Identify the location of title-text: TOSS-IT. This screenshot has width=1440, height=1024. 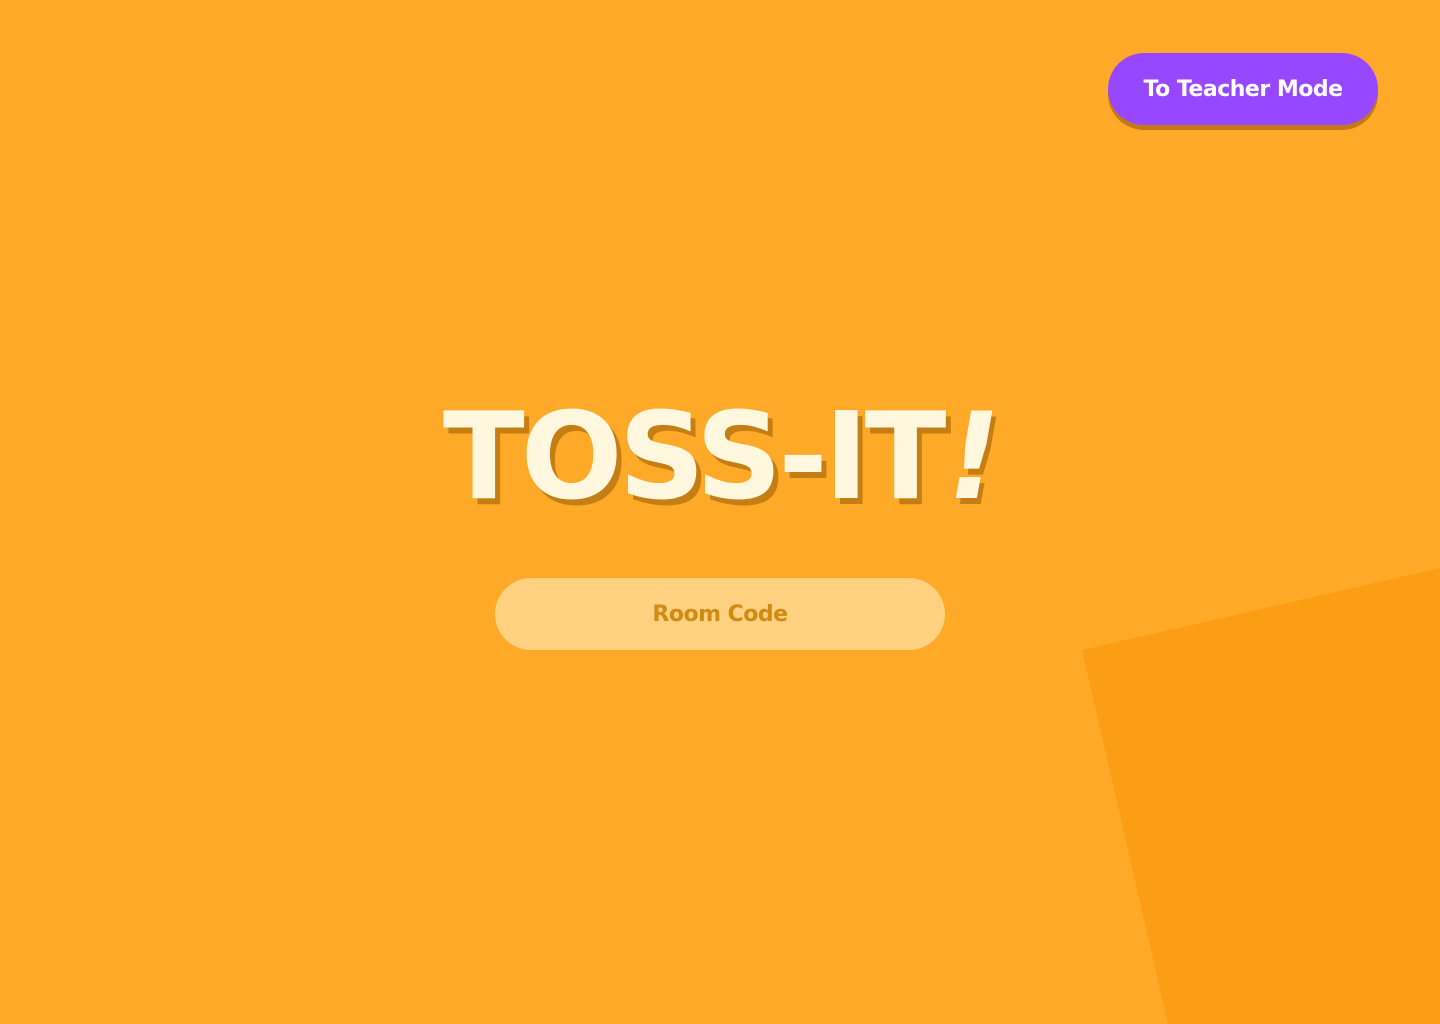
(694, 457).